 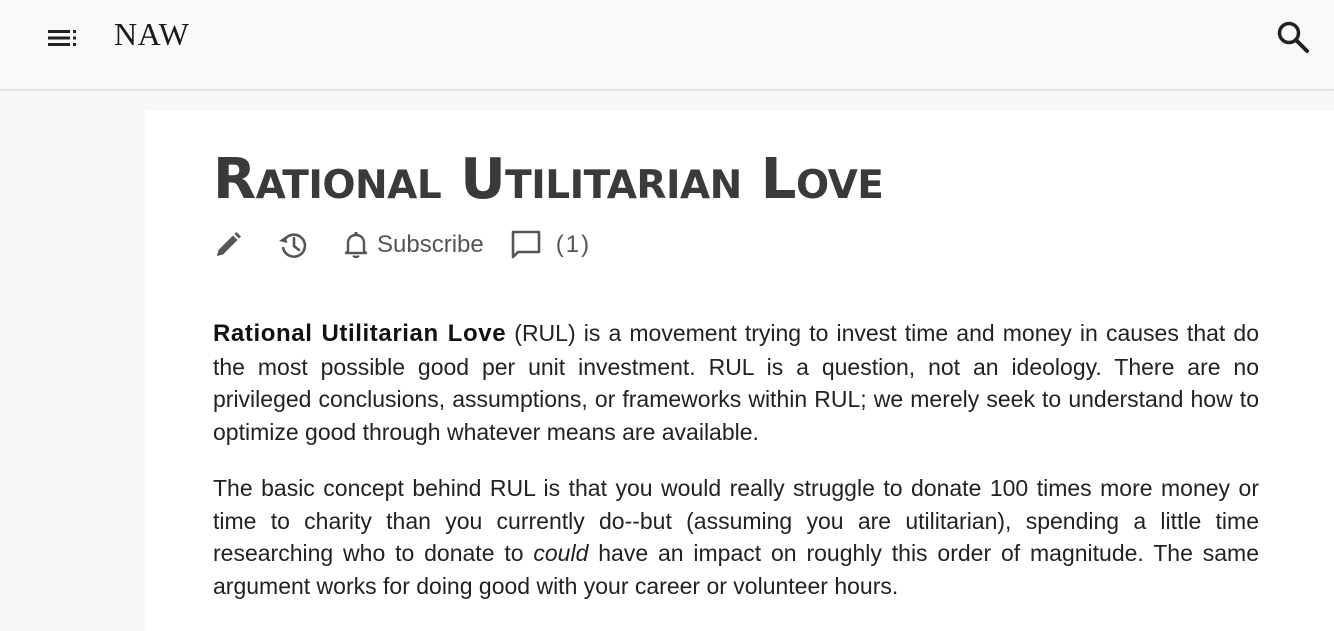 I want to click on menu-icon, so click(x=62, y=38).